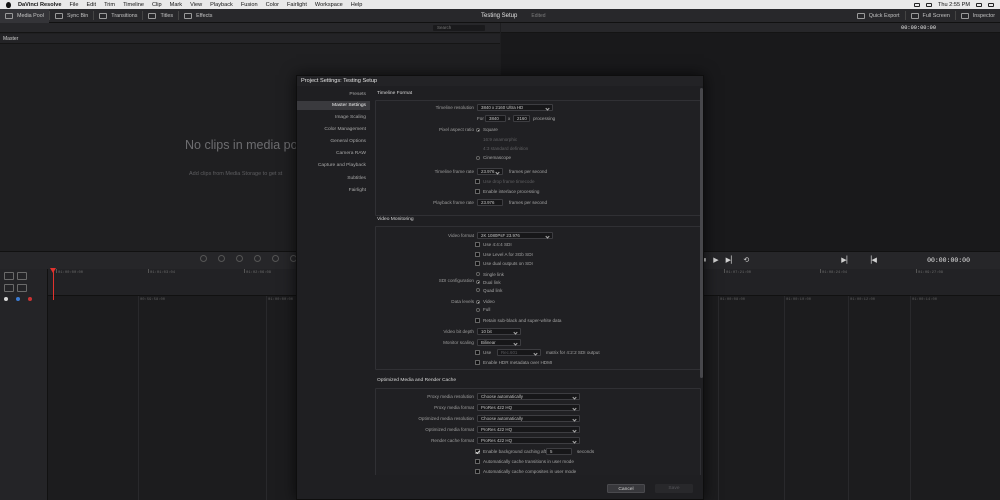 Image resolution: width=1000 pixels, height=500 pixels. I want to click on auto-cache-composites-checkbox, so click(477, 471).